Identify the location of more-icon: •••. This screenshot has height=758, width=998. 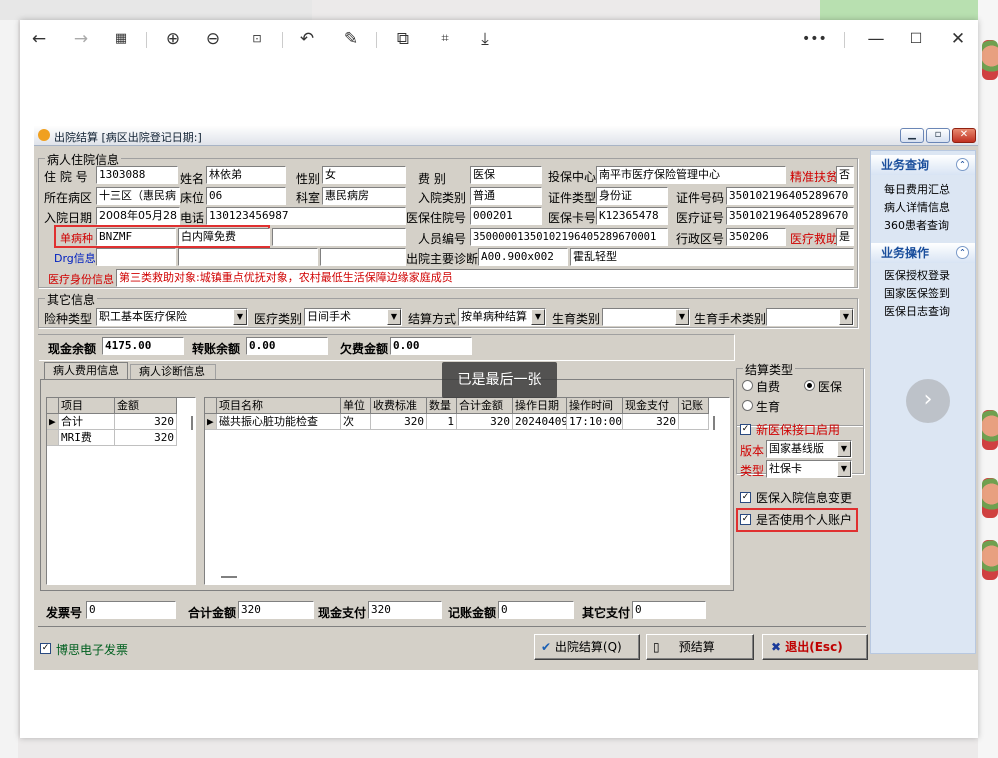
(814, 39).